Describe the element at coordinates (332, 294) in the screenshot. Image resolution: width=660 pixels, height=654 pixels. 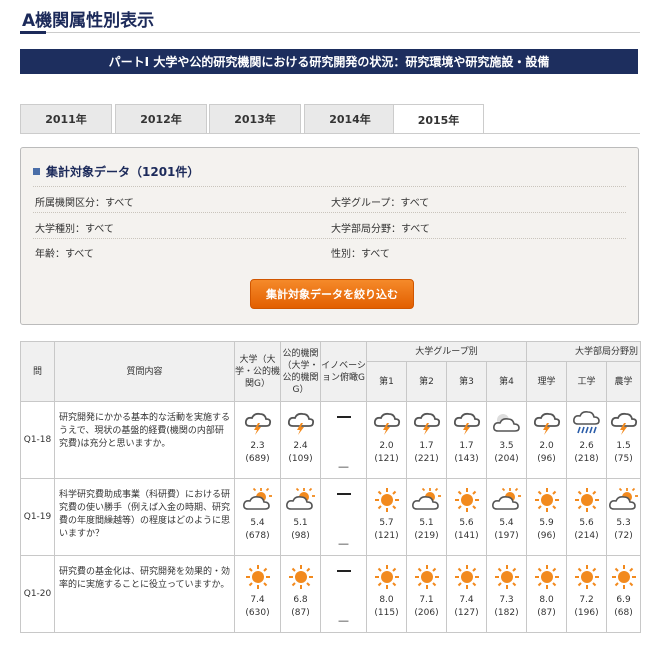
I see `filter-data-button: 集計対象データを絞り込む` at that location.